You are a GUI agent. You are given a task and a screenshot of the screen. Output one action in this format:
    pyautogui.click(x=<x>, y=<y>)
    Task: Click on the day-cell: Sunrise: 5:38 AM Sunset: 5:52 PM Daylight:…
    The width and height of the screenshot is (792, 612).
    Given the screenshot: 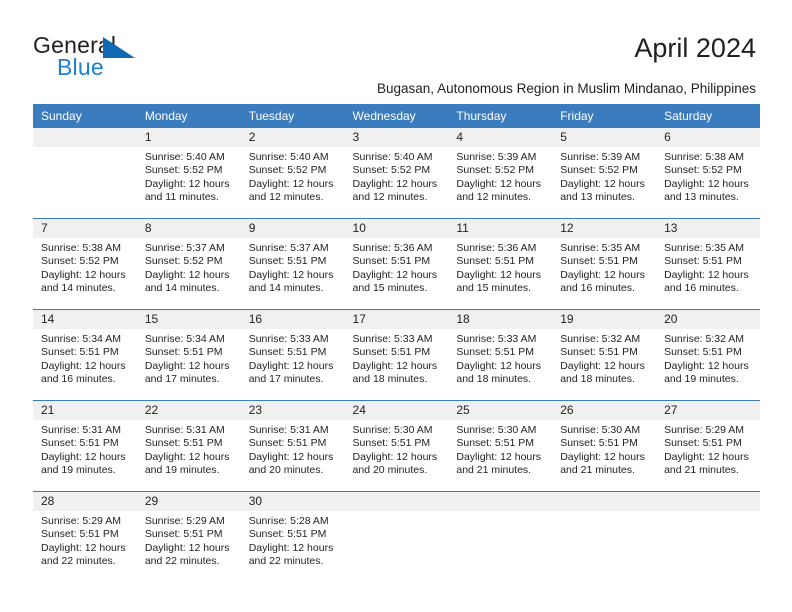 What is the action you would take?
    pyautogui.click(x=708, y=182)
    